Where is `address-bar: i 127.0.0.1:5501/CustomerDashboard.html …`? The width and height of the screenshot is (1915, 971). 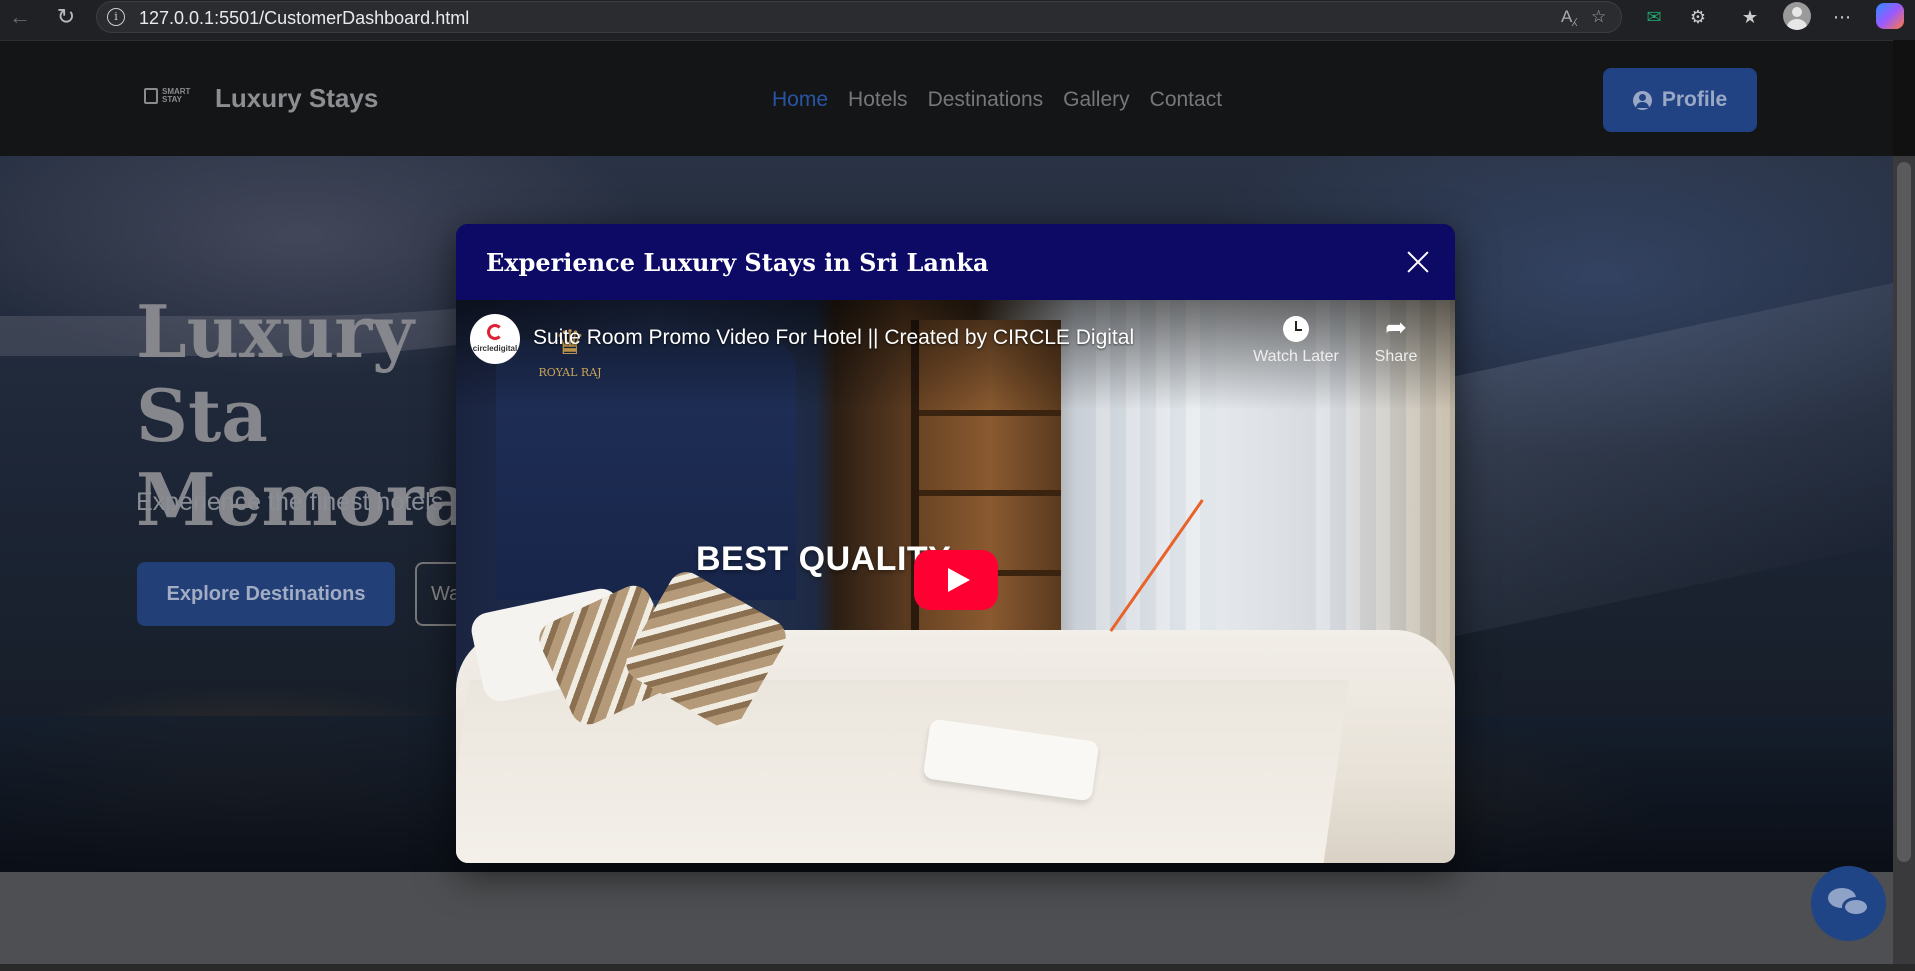 address-bar: i 127.0.0.1:5501/CustomerDashboard.html … is located at coordinates (859, 17).